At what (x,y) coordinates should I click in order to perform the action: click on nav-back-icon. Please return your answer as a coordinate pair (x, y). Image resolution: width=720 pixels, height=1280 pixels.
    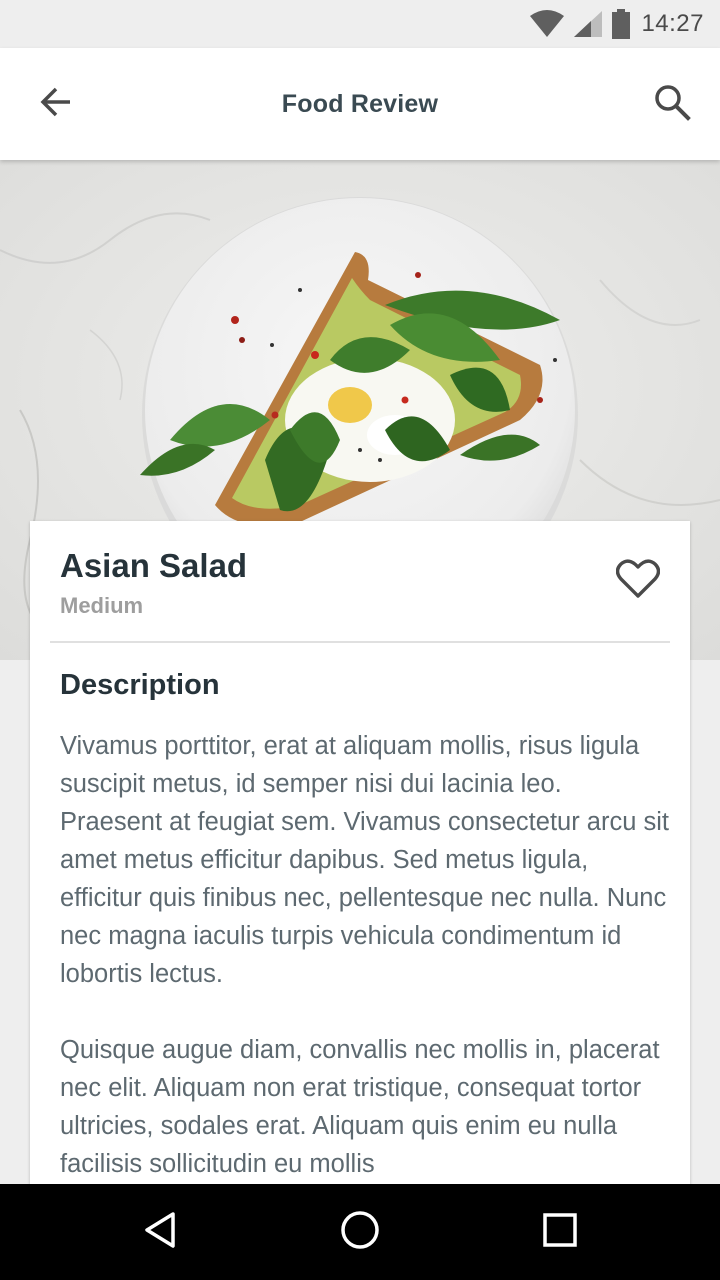
    Looking at the image, I should click on (160, 1232).